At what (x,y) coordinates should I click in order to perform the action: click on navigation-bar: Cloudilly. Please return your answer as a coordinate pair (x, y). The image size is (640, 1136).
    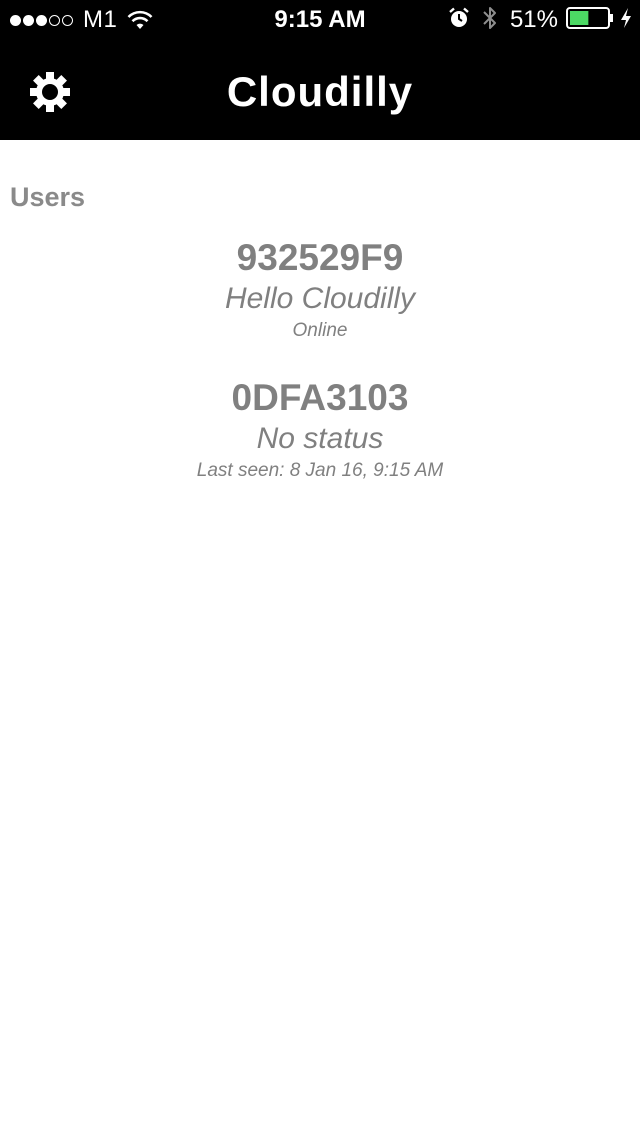
    Looking at the image, I should click on (320, 90).